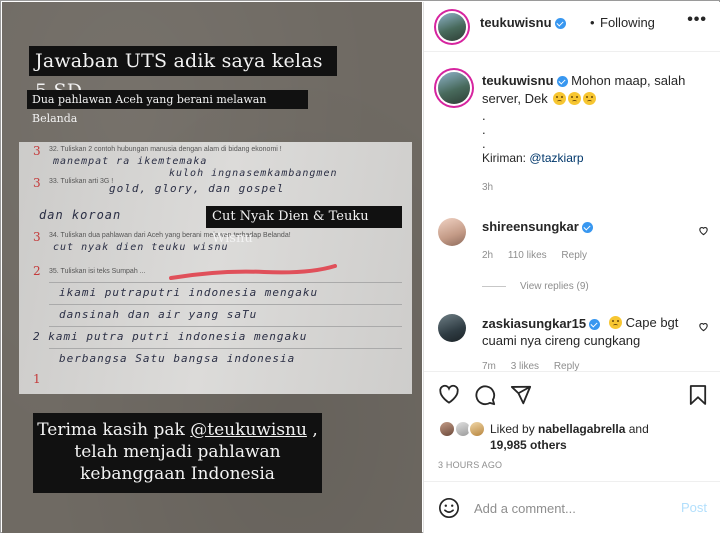  What do you see at coordinates (694, 507) in the screenshot?
I see `post-comment-button: Post` at bounding box center [694, 507].